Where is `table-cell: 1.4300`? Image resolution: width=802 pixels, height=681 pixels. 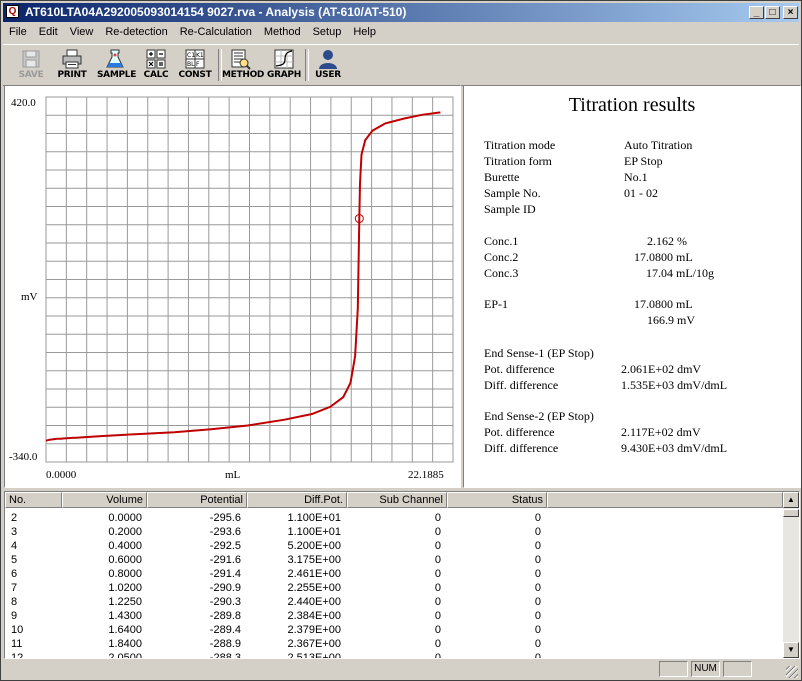
table-cell: 1.4300 is located at coordinates (125, 616).